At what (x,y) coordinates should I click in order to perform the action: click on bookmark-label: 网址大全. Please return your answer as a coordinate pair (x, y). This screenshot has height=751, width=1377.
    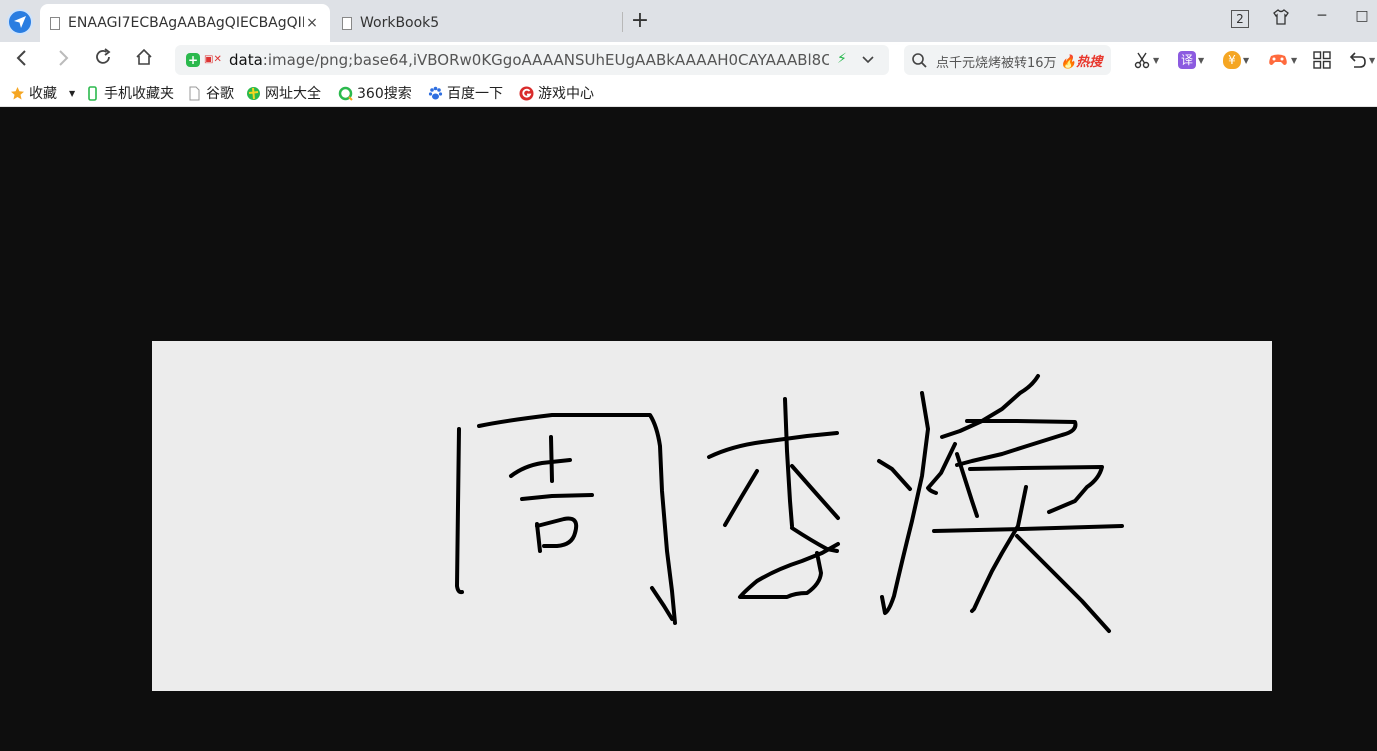
    Looking at the image, I should click on (293, 94).